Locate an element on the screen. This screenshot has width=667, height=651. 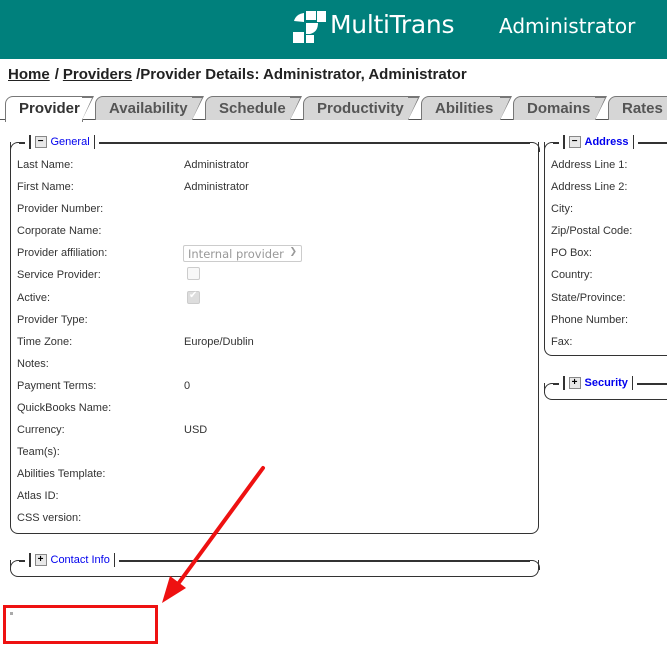
annotation-arrow-icon is located at coordinates (213, 534).